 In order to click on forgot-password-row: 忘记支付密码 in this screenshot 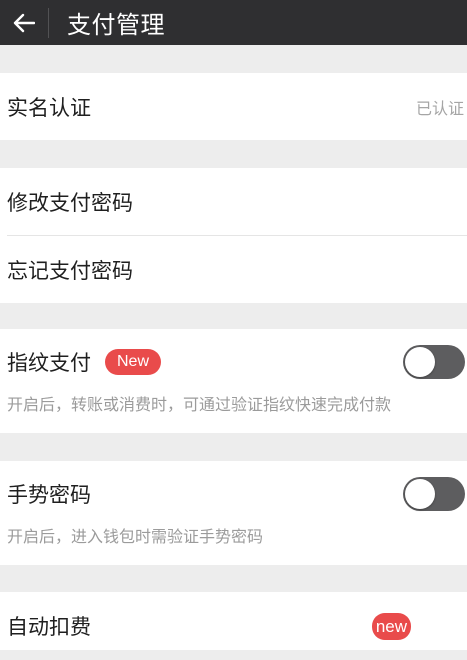, I will do `click(233, 269)`.